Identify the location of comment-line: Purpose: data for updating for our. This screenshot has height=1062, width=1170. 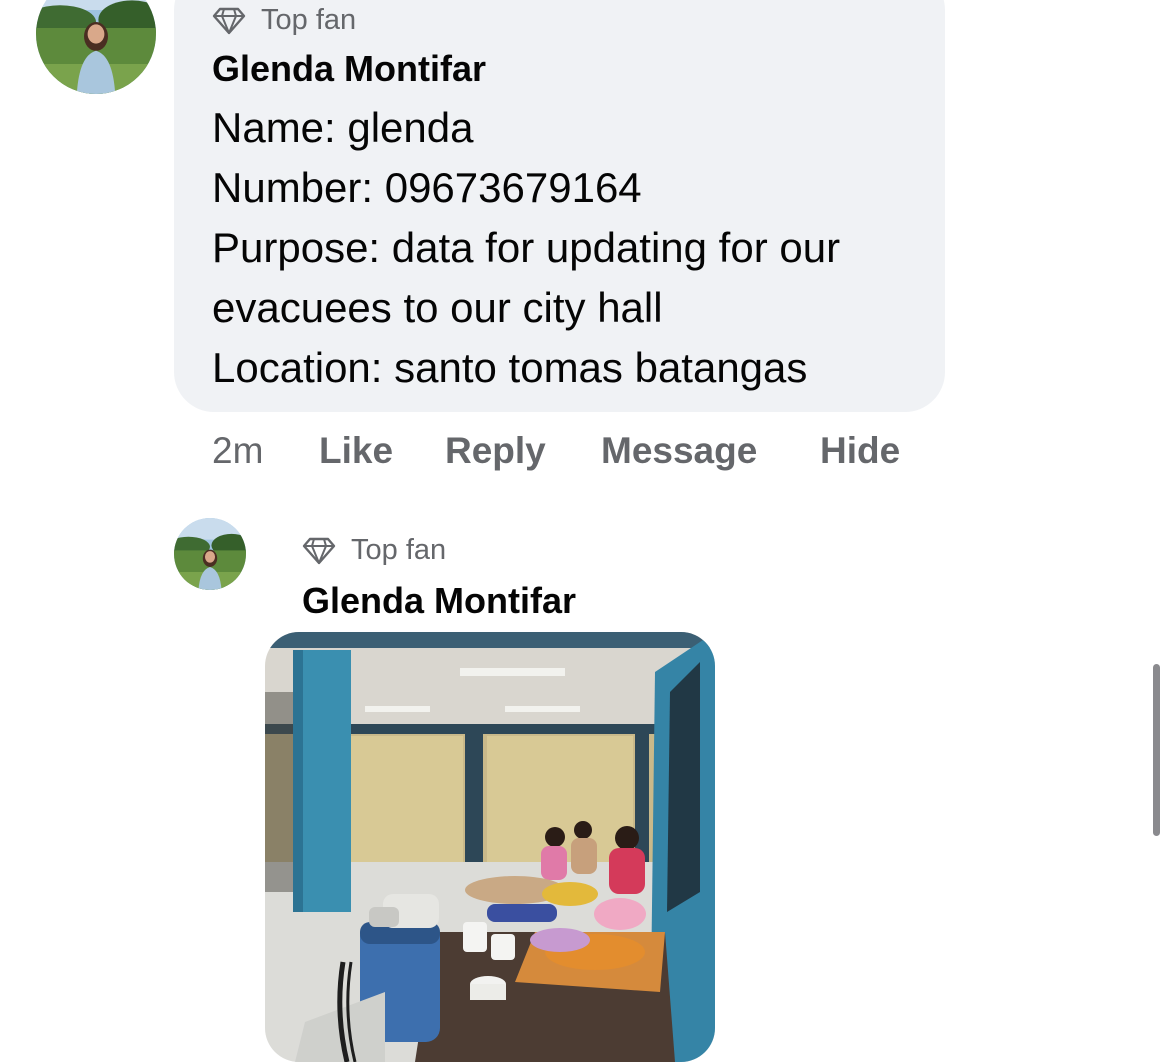
(526, 247).